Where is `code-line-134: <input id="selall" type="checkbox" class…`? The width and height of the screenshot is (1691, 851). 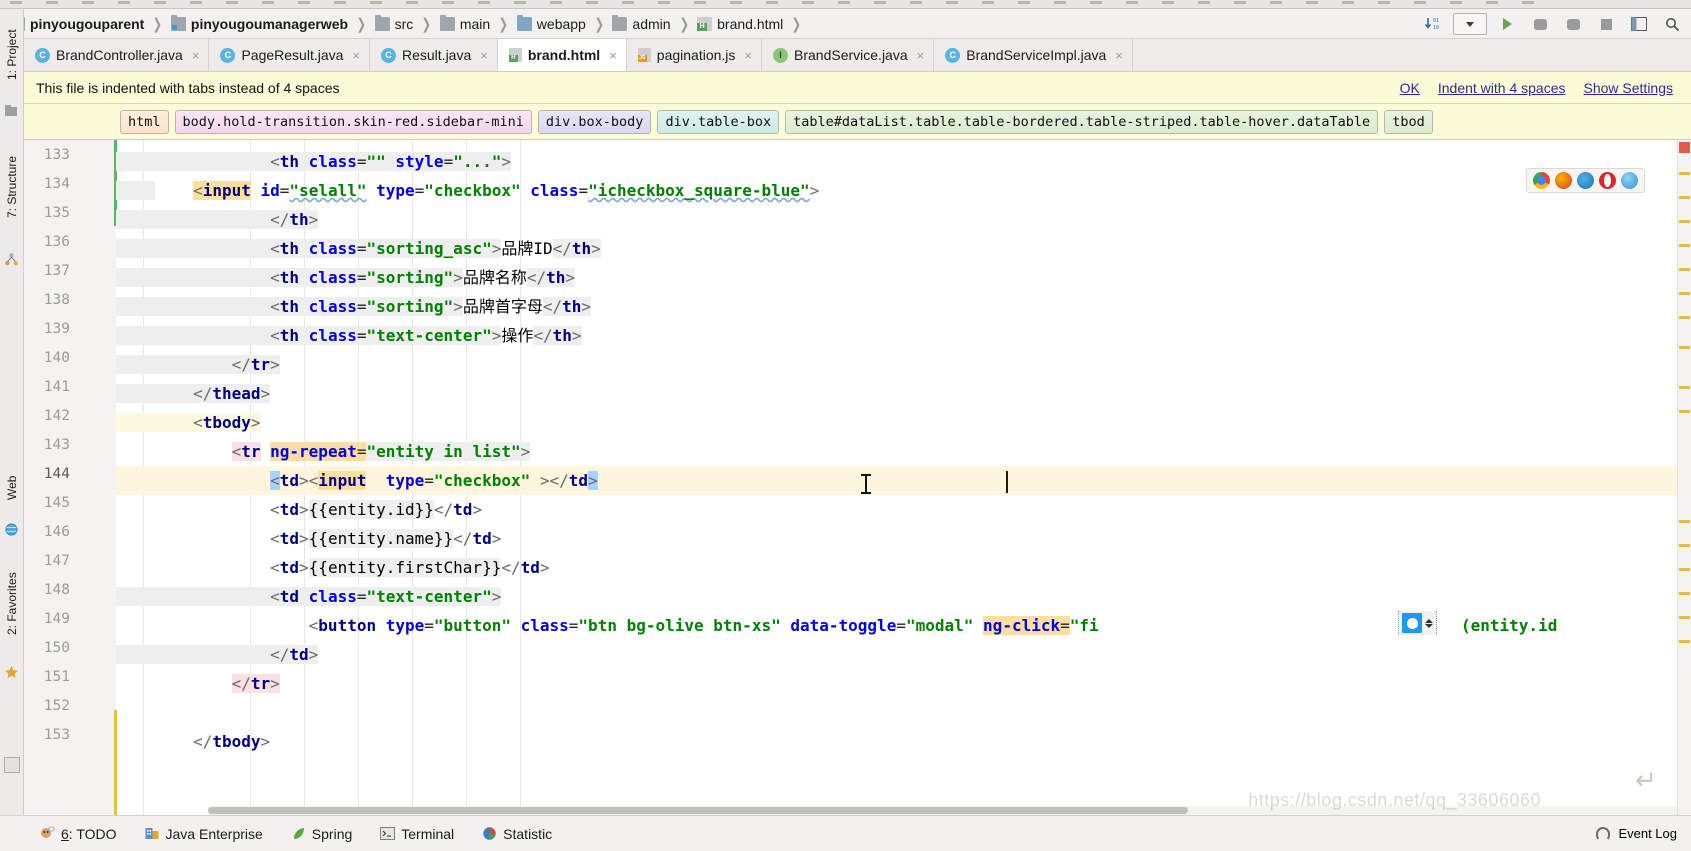
code-line-134: <input id="selall" type="checkbox" class… is located at coordinates (903, 190).